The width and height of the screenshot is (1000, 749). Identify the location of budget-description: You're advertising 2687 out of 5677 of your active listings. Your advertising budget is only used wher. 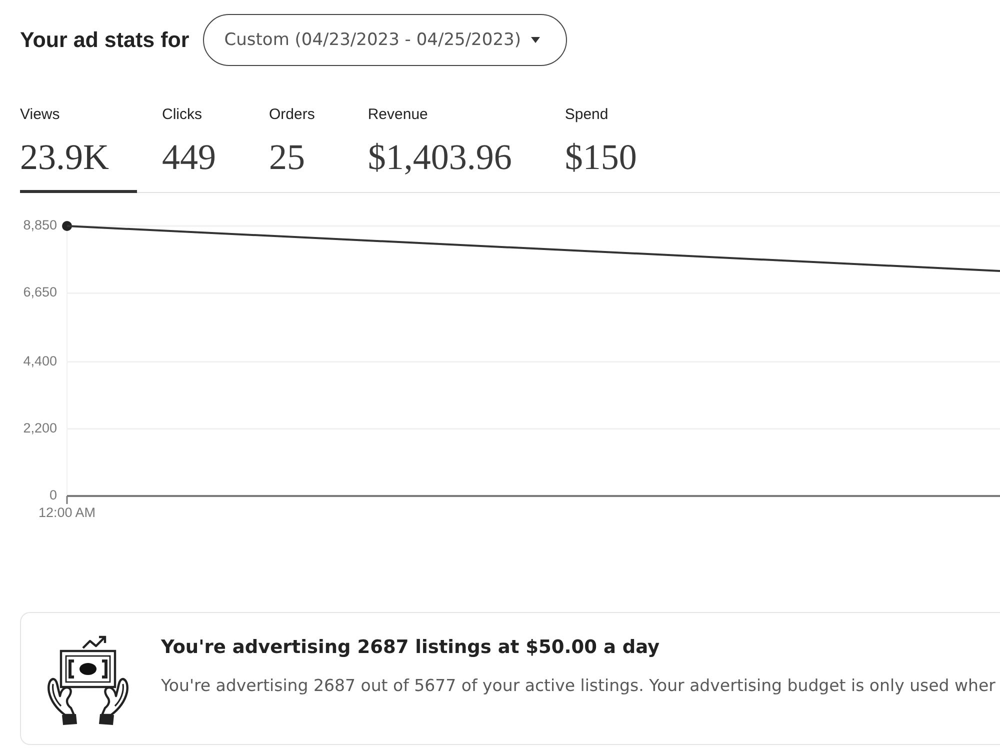
(578, 686).